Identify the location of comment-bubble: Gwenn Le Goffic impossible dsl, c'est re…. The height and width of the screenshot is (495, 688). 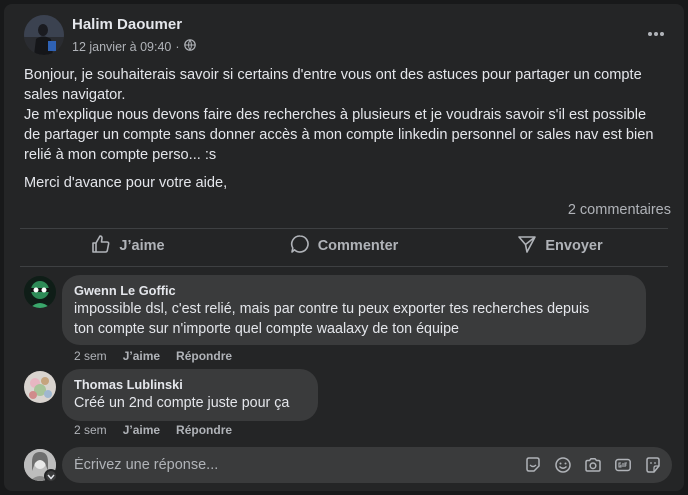
(354, 310).